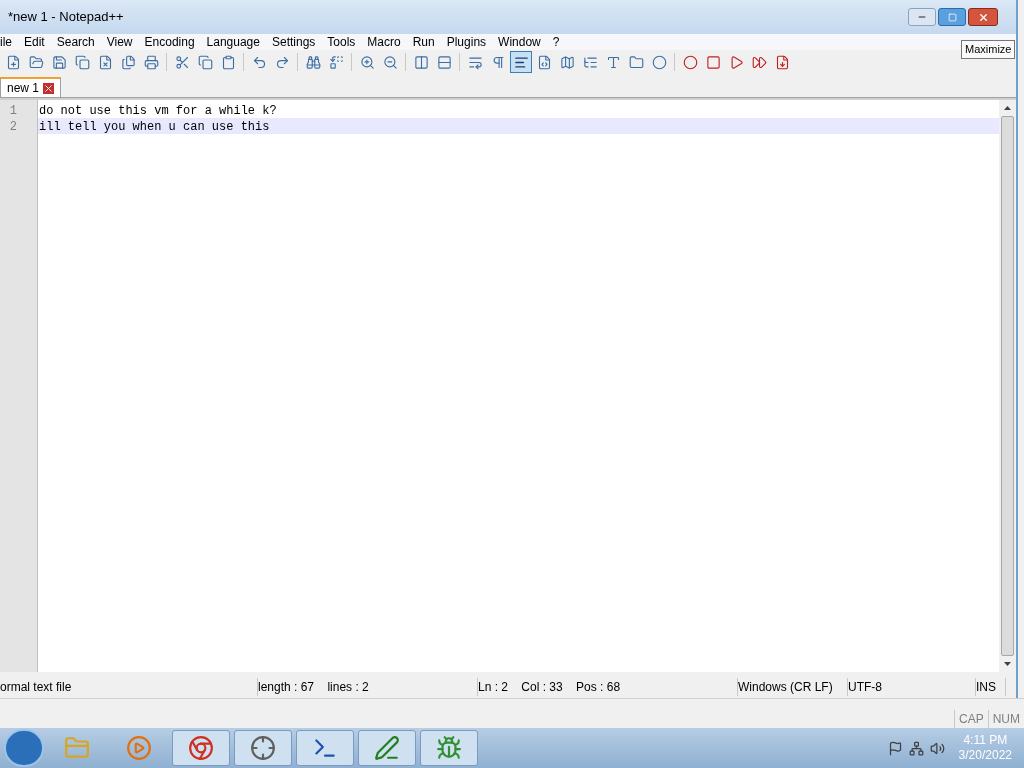 This screenshot has width=1024, height=768. What do you see at coordinates (128, 62) in the screenshot?
I see `files-icon` at bounding box center [128, 62].